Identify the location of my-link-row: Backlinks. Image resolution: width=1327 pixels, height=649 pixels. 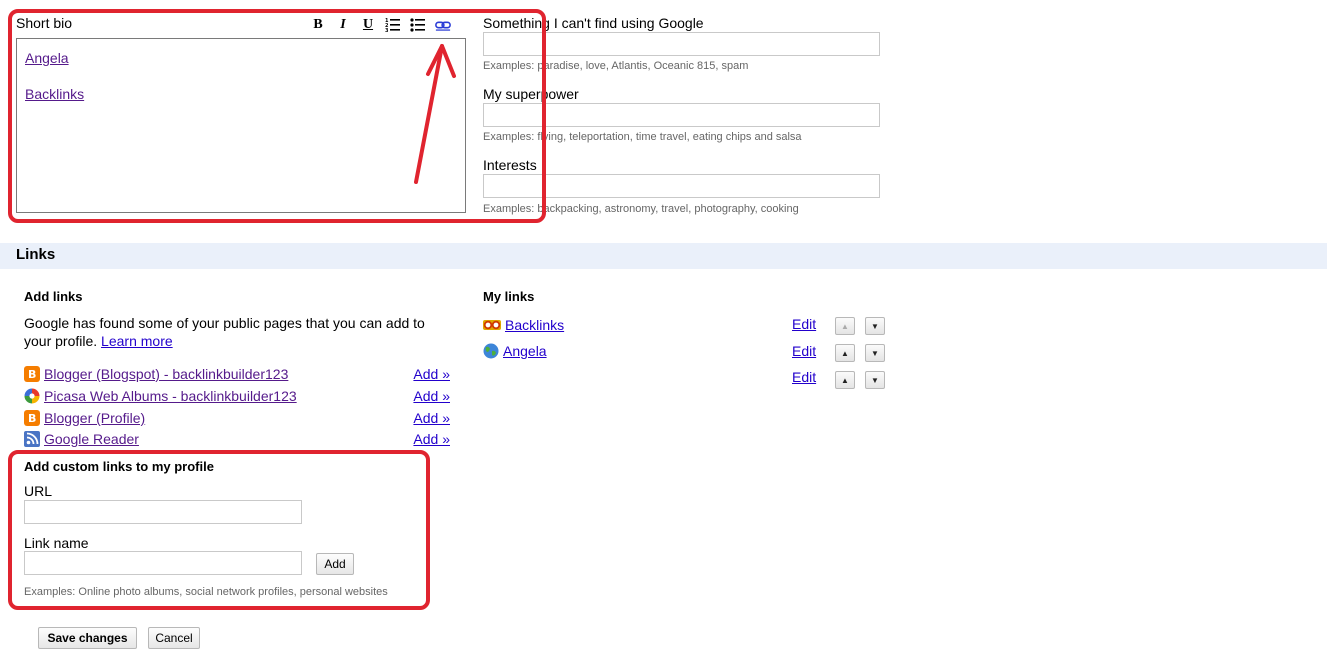
(523, 325).